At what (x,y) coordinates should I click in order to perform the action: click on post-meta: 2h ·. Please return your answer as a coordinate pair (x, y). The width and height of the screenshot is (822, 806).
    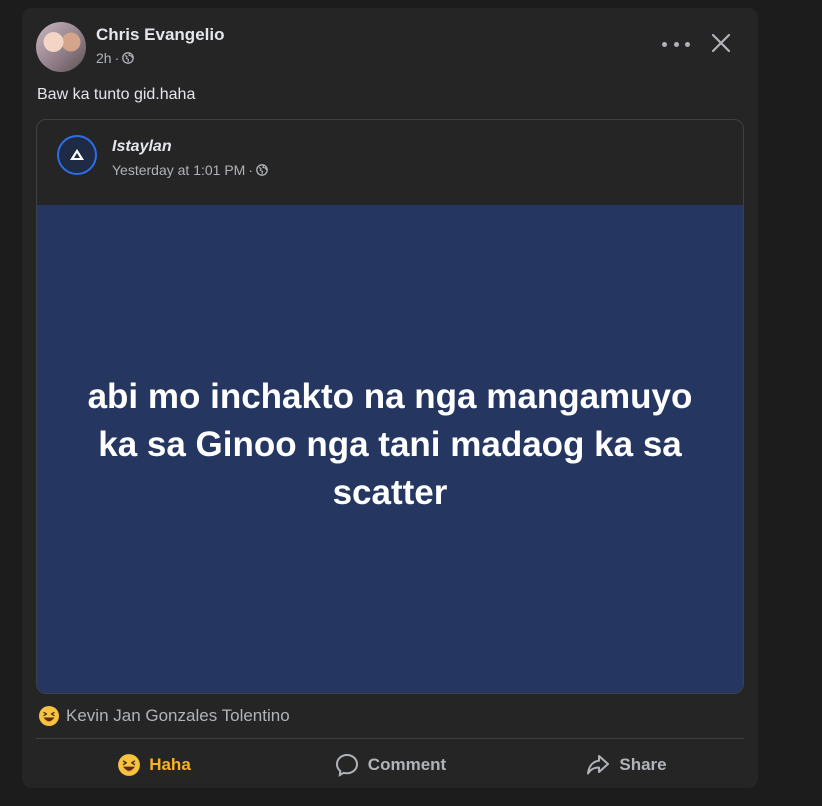
    Looking at the image, I should click on (115, 58).